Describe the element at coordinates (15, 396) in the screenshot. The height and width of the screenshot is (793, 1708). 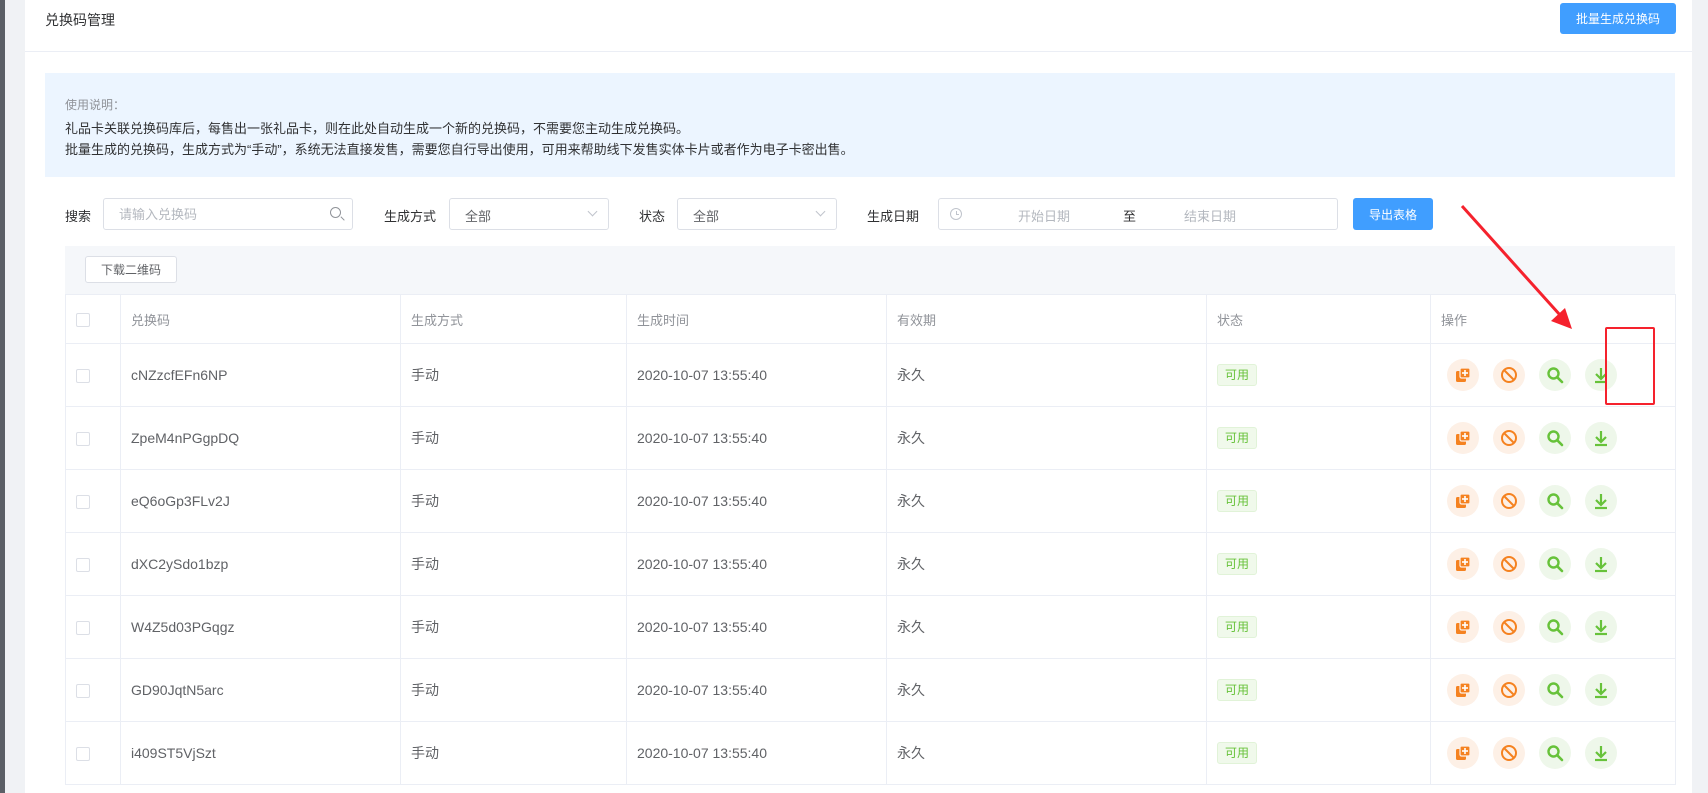
I see `page-gutter-left` at that location.